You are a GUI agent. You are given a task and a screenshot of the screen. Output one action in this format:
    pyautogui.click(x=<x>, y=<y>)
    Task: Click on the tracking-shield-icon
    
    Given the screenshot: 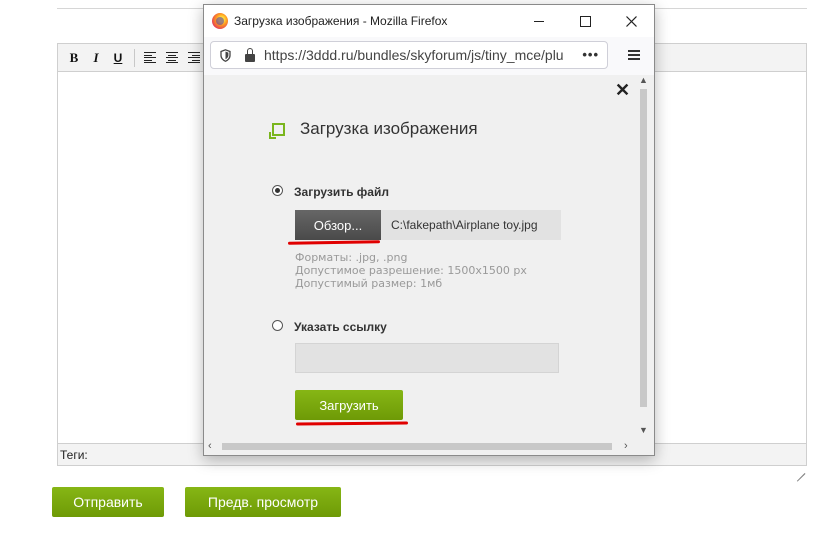 What is the action you would take?
    pyautogui.click(x=225, y=55)
    